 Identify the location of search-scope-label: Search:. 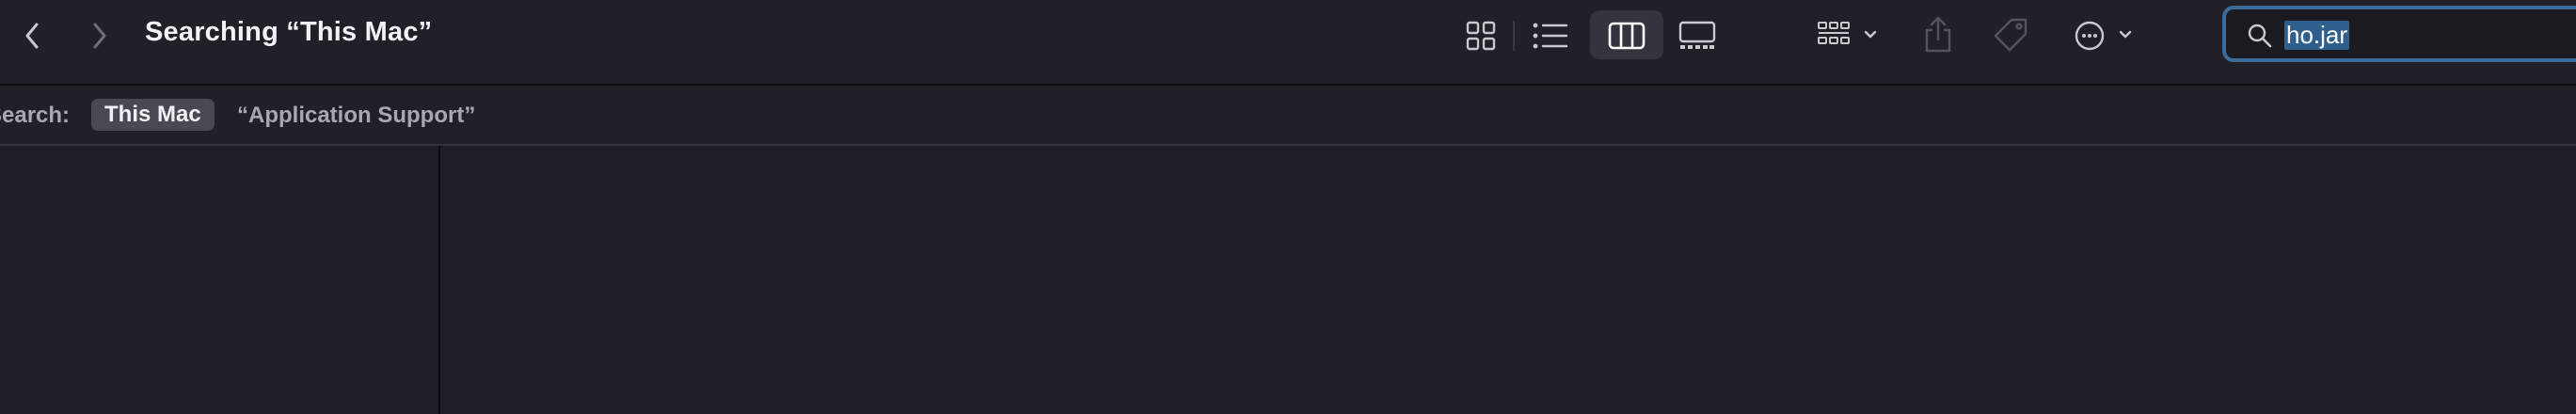
(35, 115).